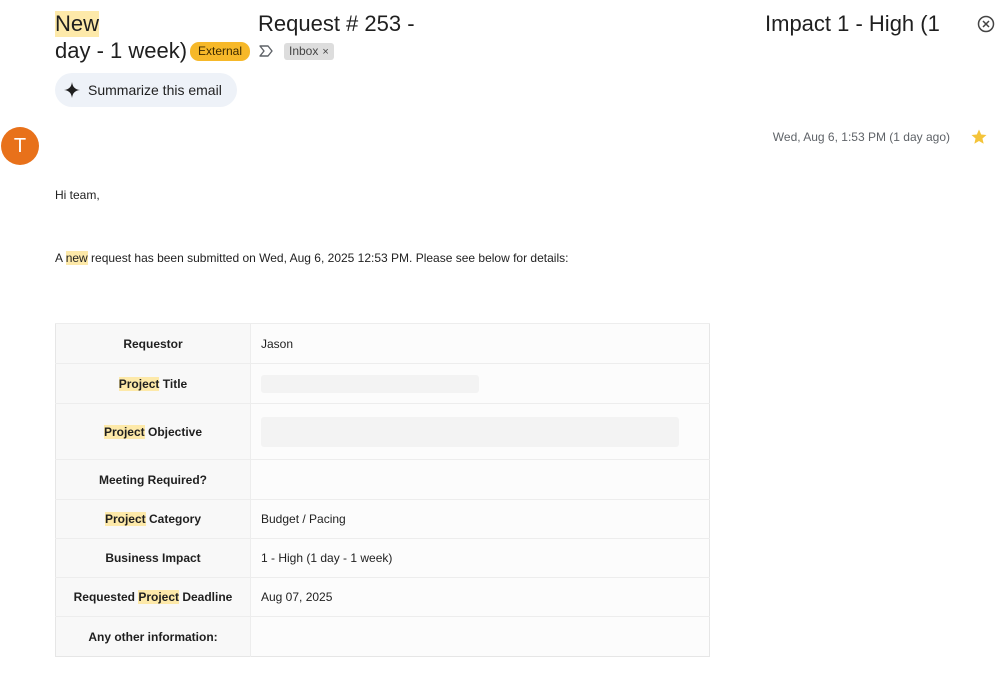  What do you see at coordinates (153, 431) in the screenshot?
I see `row-label: Project Objective` at bounding box center [153, 431].